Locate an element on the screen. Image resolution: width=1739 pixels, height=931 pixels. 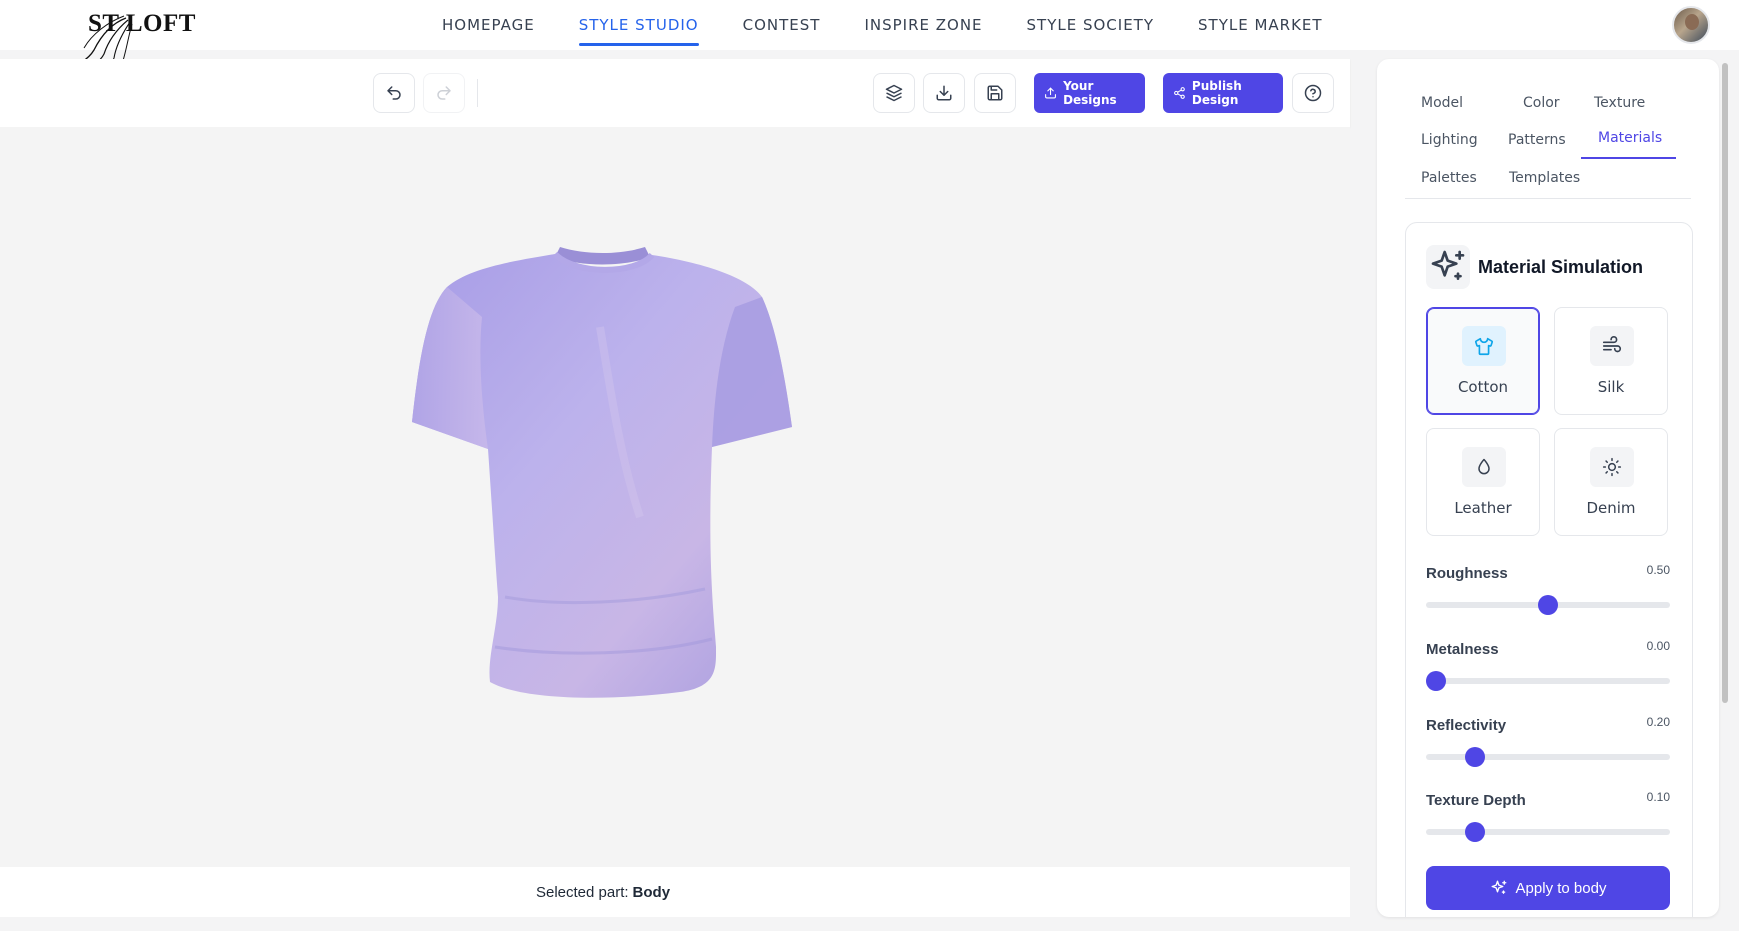
shirt-icon is located at coordinates (1484, 346).